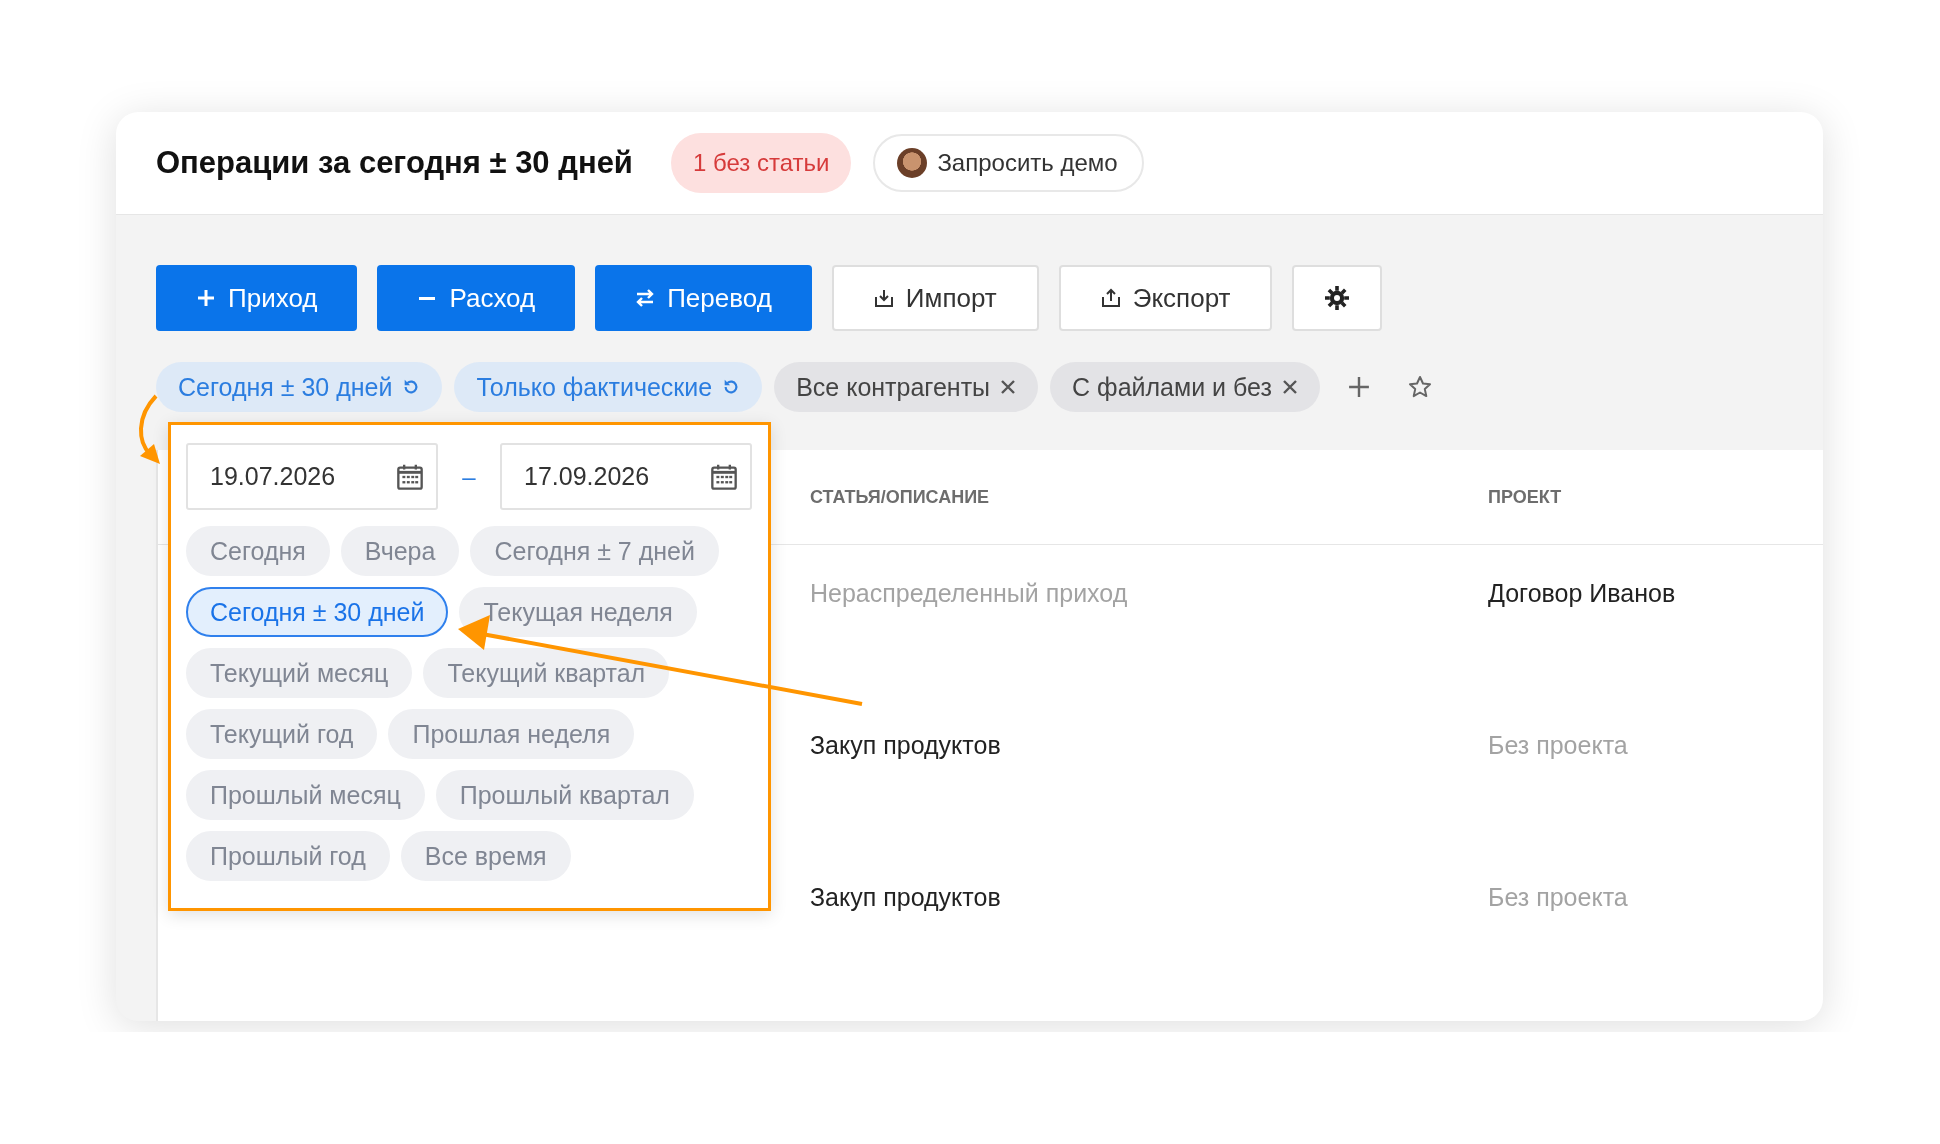 The width and height of the screenshot is (1940, 1144). What do you see at coordinates (312, 476) in the screenshot?
I see `date-field: 19.07.2026` at bounding box center [312, 476].